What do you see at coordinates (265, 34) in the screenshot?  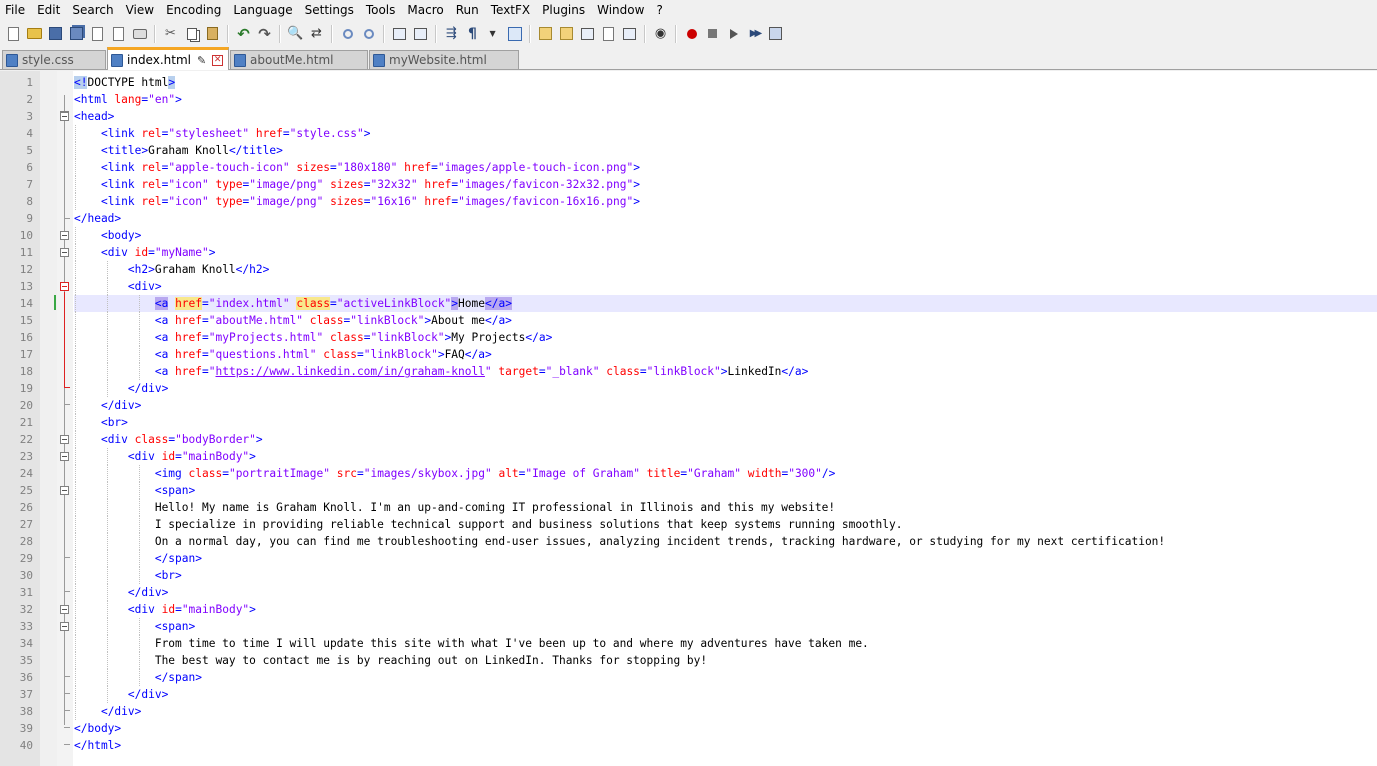 I see `redo-icon: ↷` at bounding box center [265, 34].